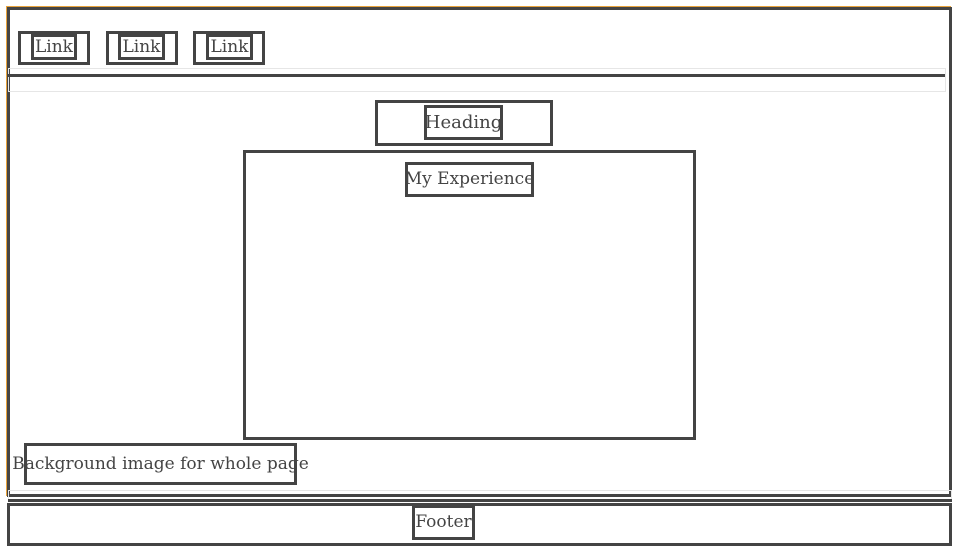 The image size is (956, 547). What do you see at coordinates (141, 47) in the screenshot?
I see `nav-link-2: Link` at bounding box center [141, 47].